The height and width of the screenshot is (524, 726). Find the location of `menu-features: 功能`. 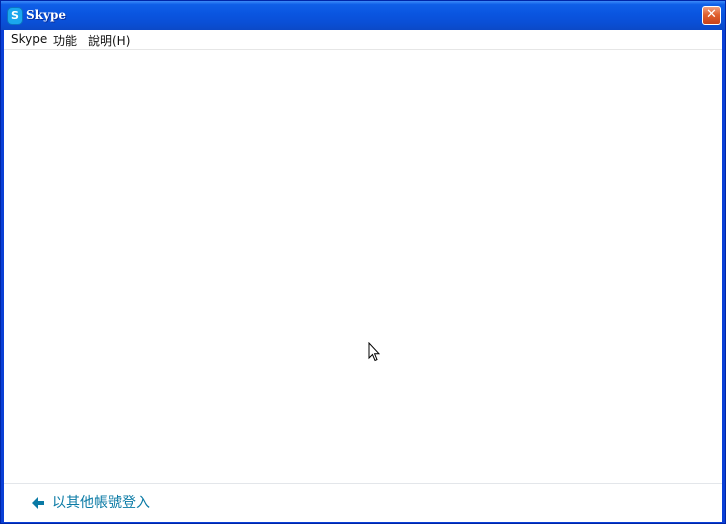

menu-features: 功能 is located at coordinates (65, 40).